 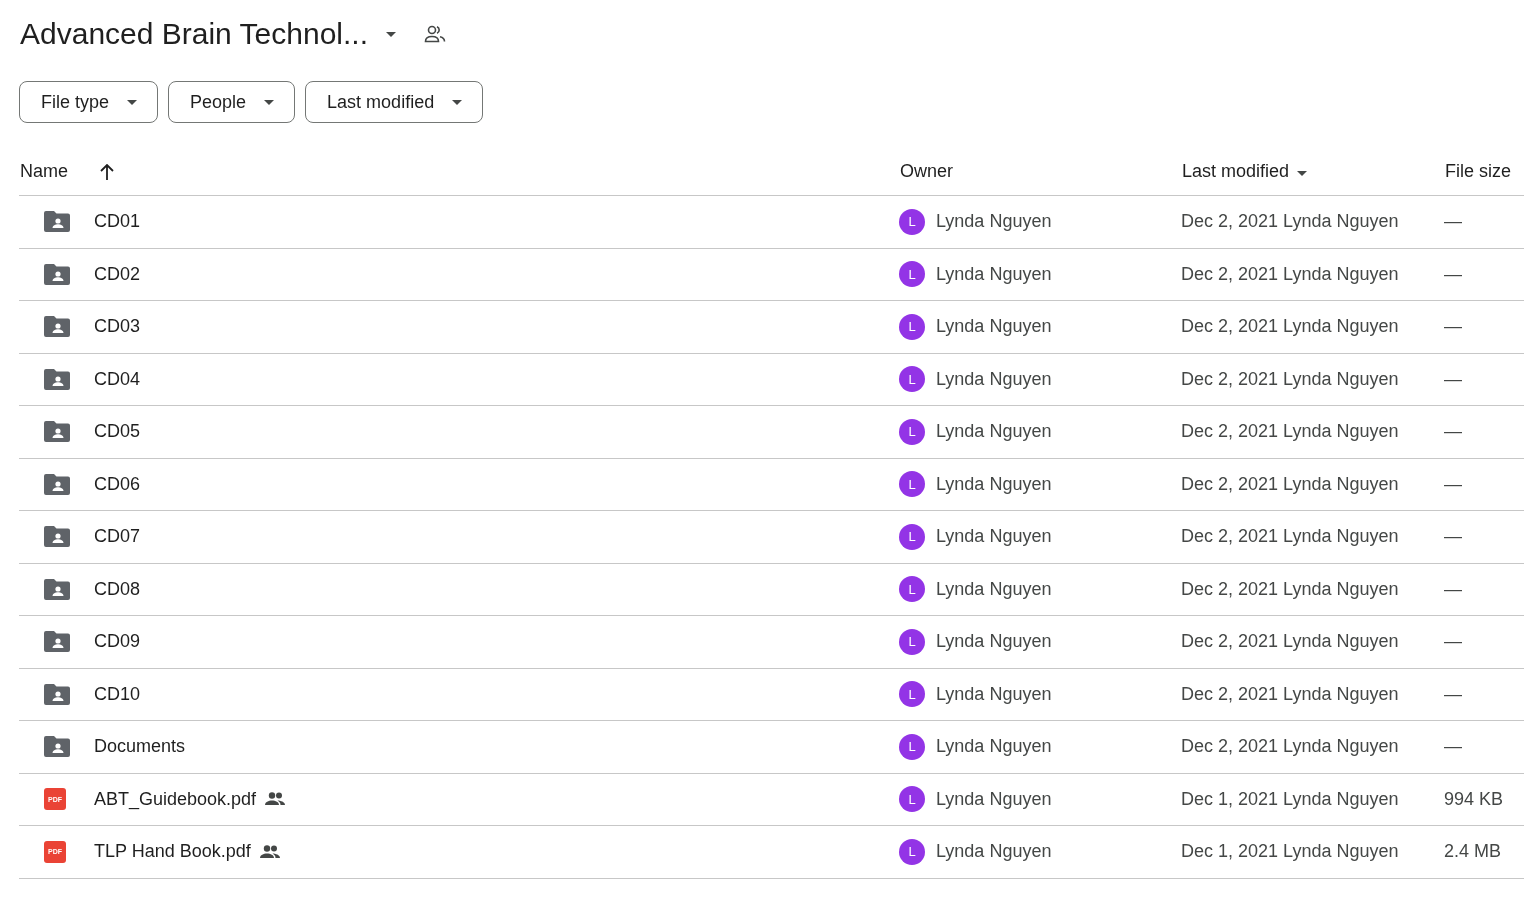 What do you see at coordinates (1477, 171) in the screenshot?
I see `column-header: File size` at bounding box center [1477, 171].